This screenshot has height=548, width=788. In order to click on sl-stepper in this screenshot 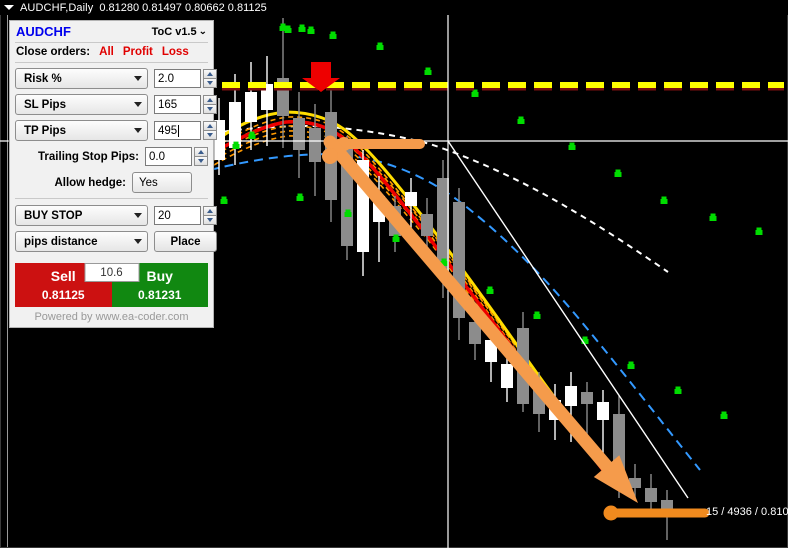, I will do `click(210, 104)`.